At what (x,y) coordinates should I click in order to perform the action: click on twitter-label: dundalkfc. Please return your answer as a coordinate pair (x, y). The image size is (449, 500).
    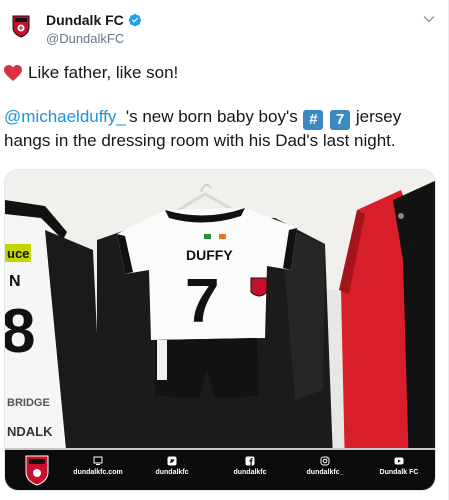
    Looking at the image, I should click on (172, 472).